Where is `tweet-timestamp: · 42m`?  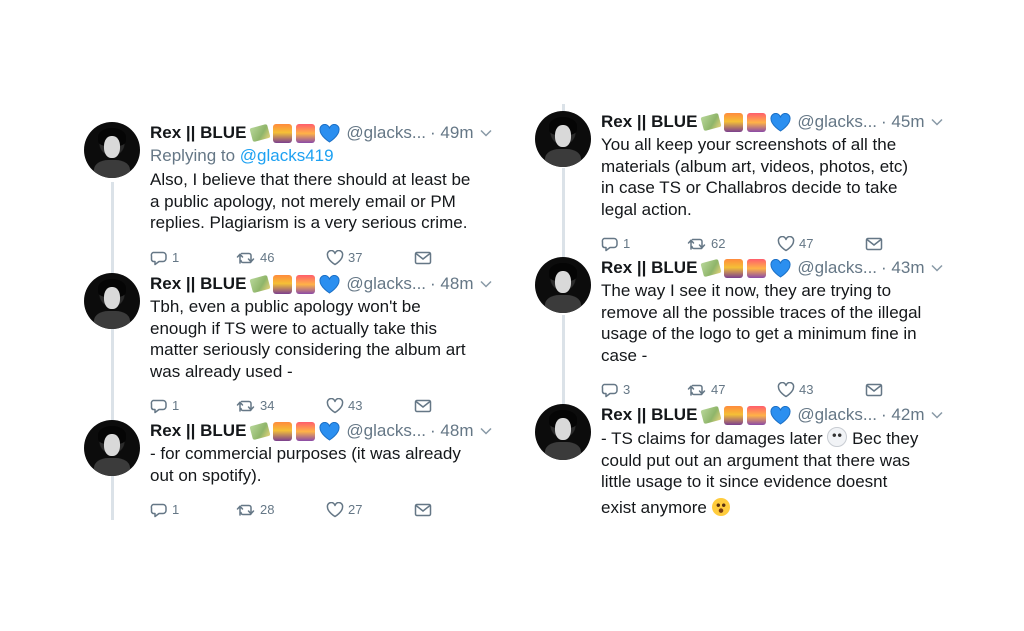
tweet-timestamp: · 42m is located at coordinates (902, 415).